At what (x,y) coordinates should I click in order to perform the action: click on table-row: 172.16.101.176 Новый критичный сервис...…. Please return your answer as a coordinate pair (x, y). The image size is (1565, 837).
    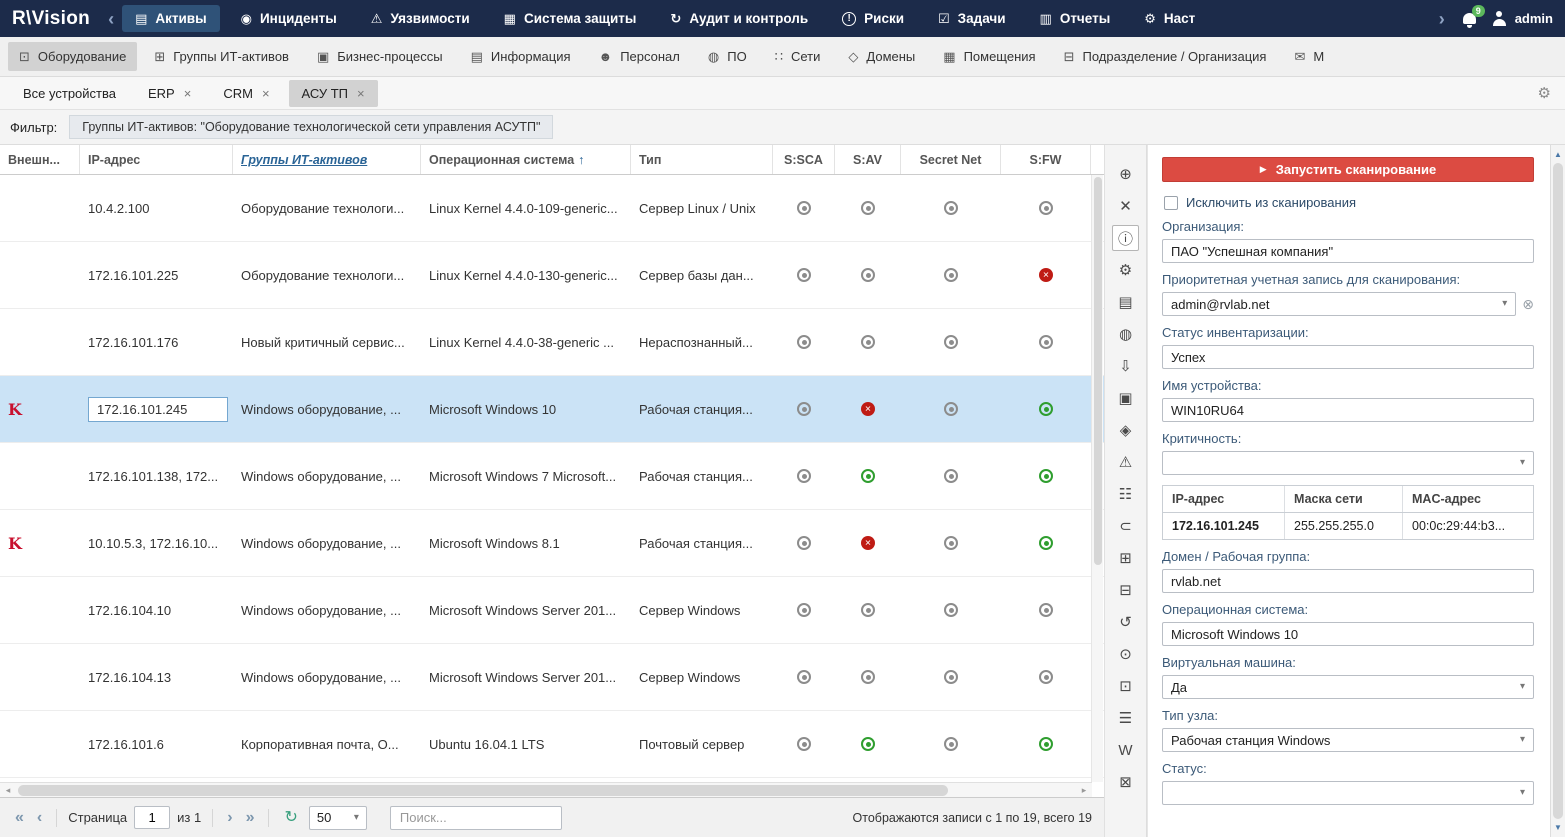
    Looking at the image, I should click on (552, 342).